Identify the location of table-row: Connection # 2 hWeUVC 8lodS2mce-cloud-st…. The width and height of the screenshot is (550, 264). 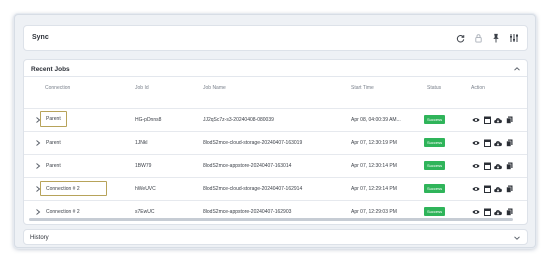
(275, 188).